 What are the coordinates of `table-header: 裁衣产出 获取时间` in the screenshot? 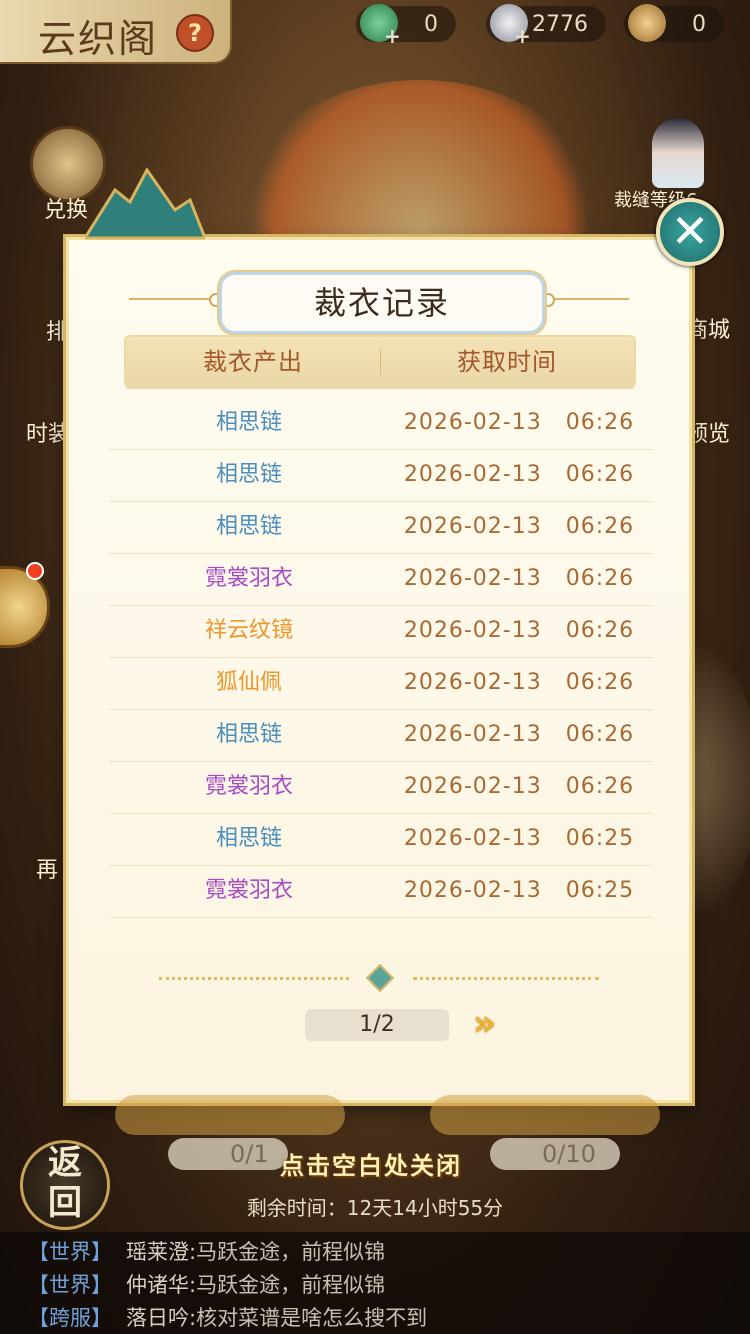 It's located at (380, 362).